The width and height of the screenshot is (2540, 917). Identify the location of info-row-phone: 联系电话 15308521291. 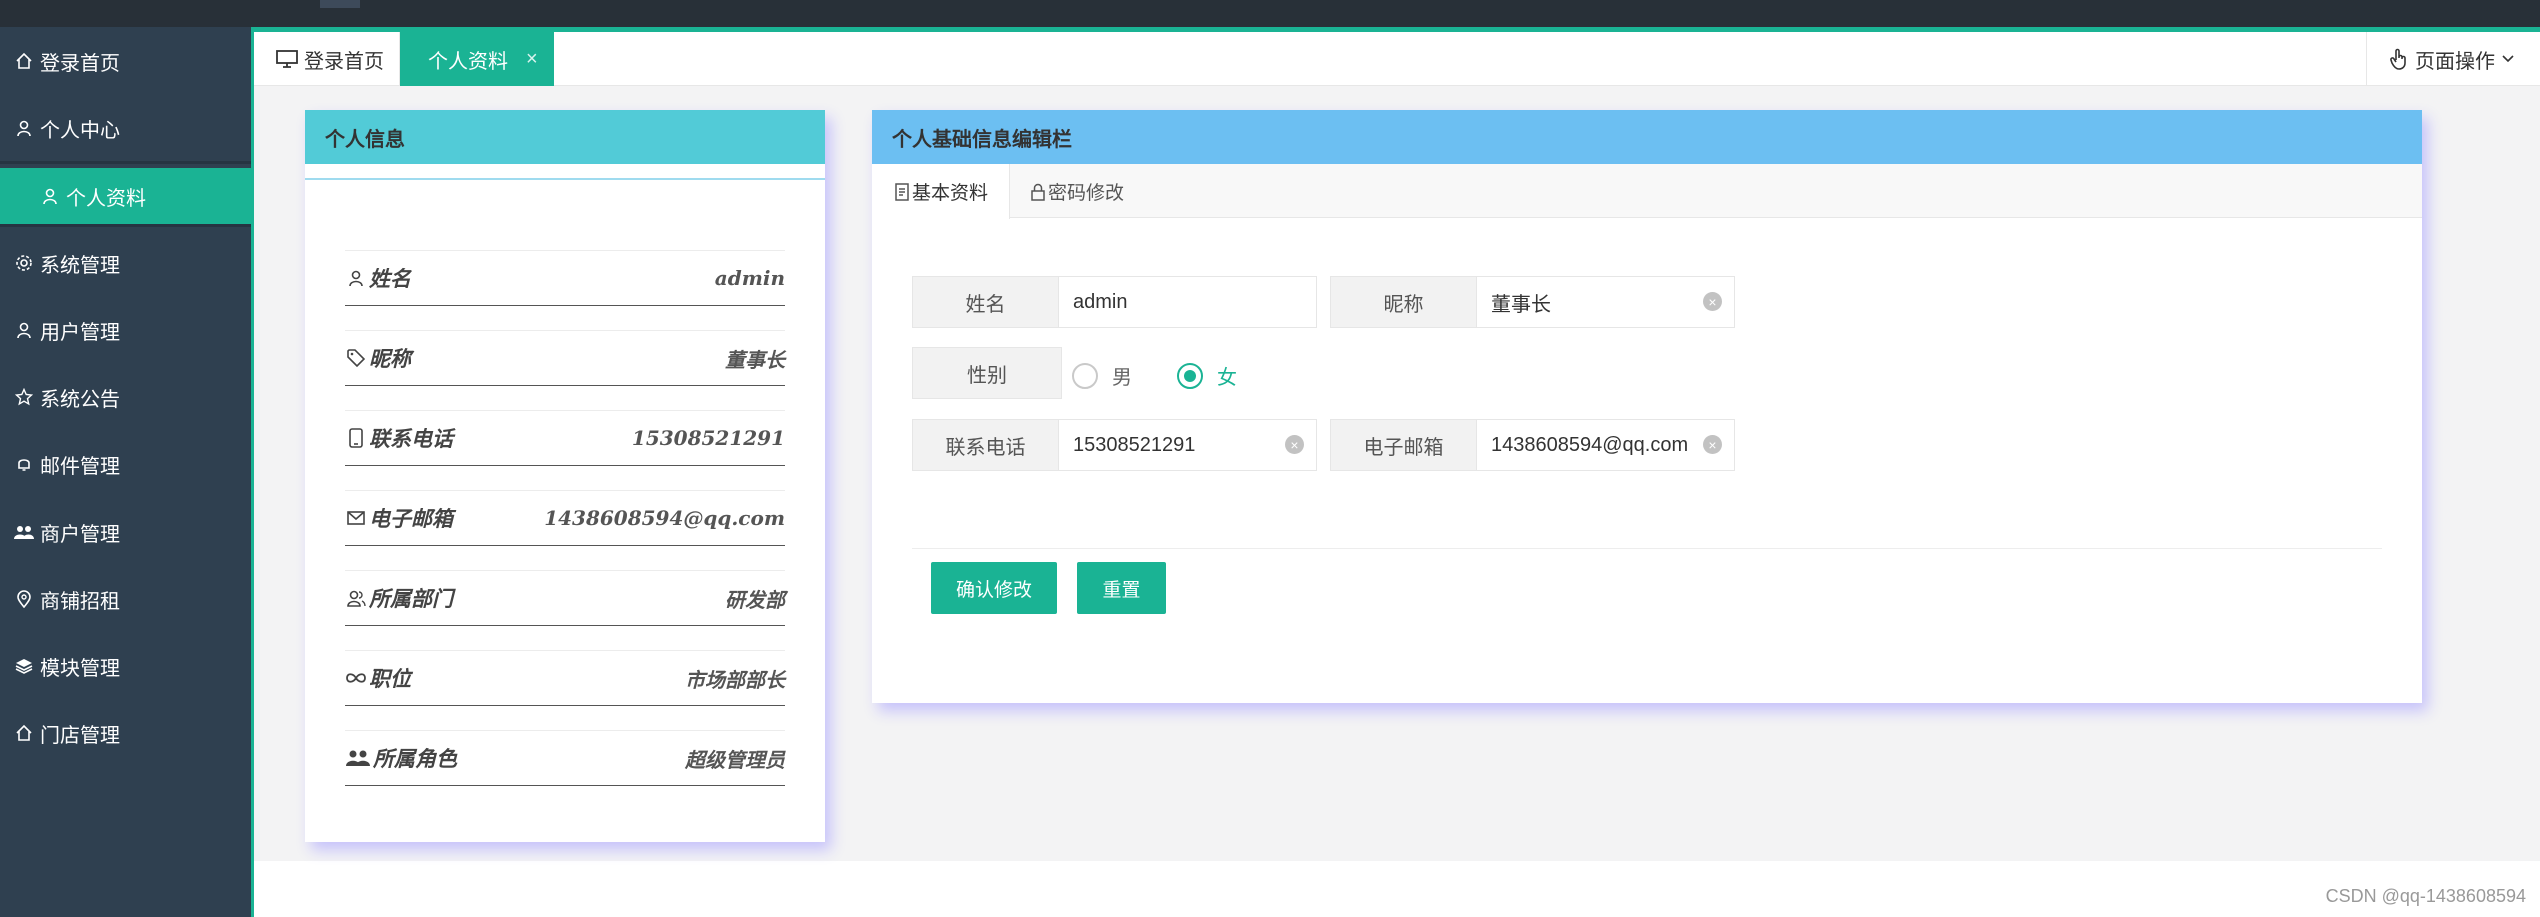
(565, 438).